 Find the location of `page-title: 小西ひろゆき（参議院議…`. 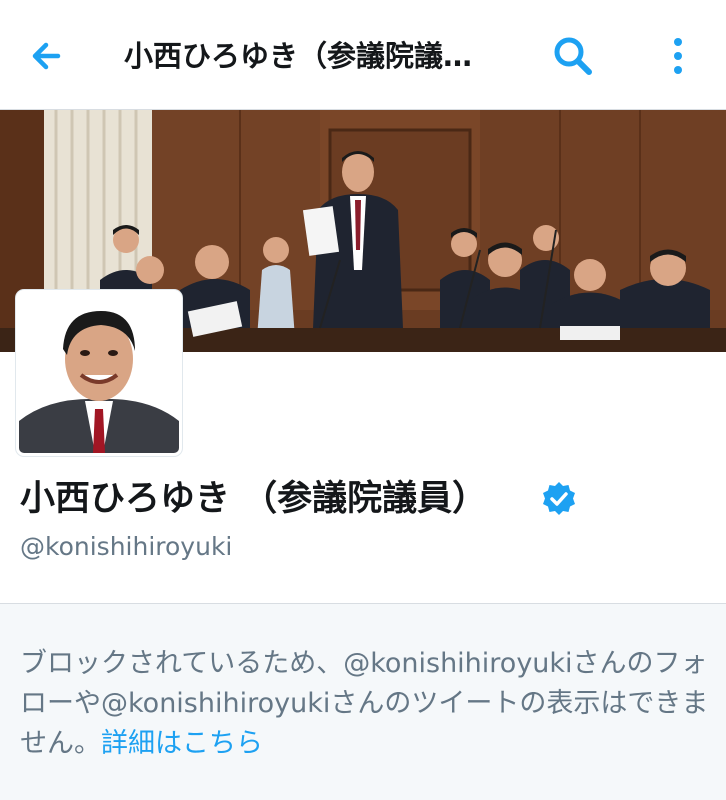

page-title: 小西ひろゆき（参議院議… is located at coordinates (298, 56).